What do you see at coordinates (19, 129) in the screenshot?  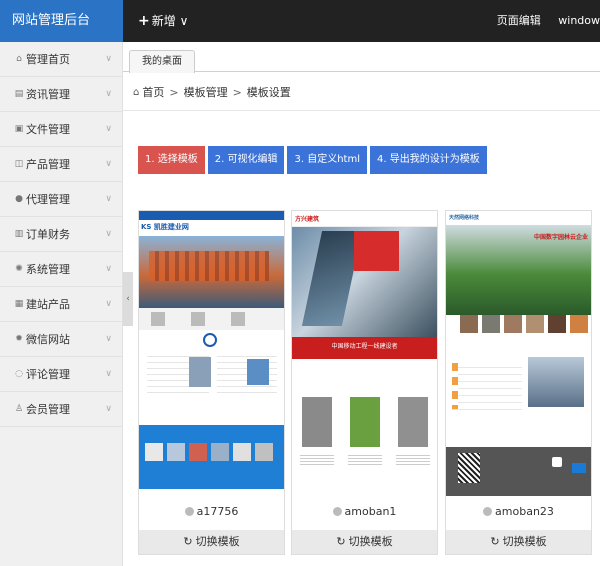 I see `file-icon: ▣` at bounding box center [19, 129].